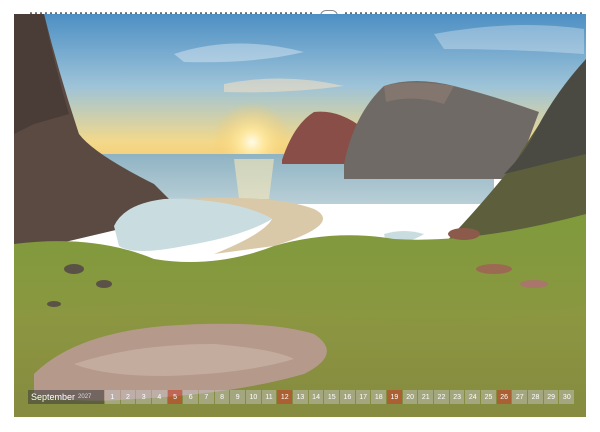 The image size is (600, 432). What do you see at coordinates (504, 397) in the screenshot?
I see `calendar-day: 26` at bounding box center [504, 397].